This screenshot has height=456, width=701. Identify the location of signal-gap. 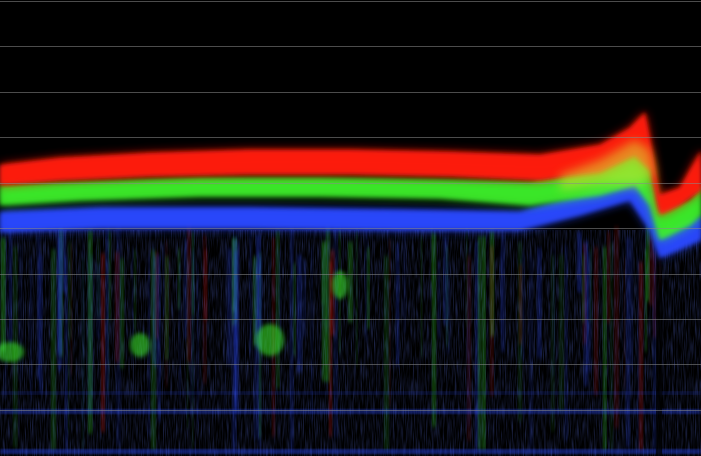
(659, 343).